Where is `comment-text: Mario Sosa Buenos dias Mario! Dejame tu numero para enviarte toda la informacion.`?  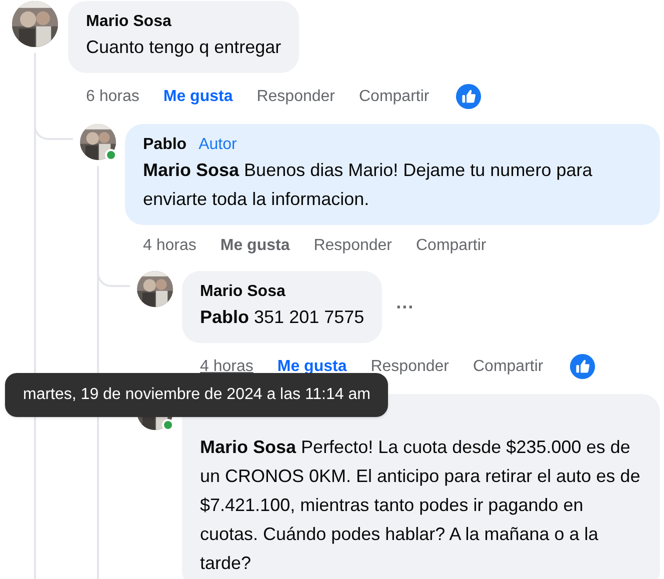 comment-text: Mario Sosa Buenos dias Mario! Dejame tu numero para enviarte toda la informacion. is located at coordinates (368, 185).